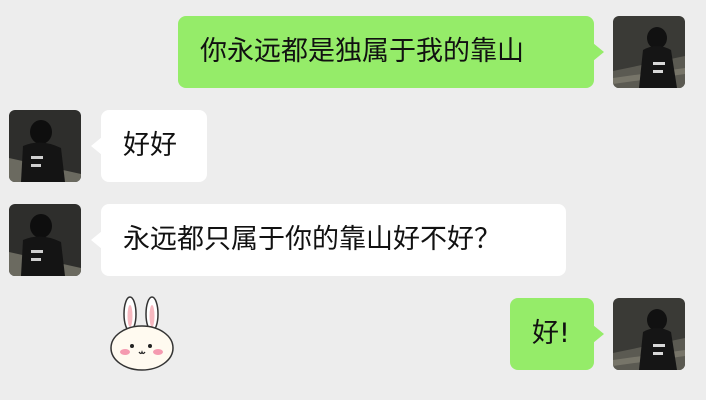 The width and height of the screenshot is (706, 400). I want to click on message-text: 好好, so click(150, 145).